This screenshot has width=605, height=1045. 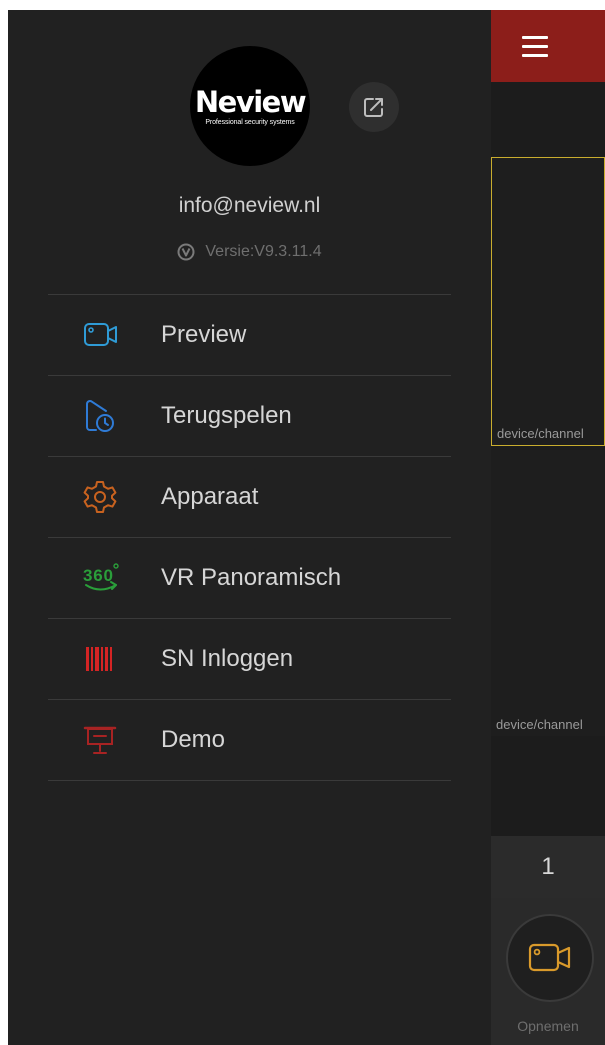 I want to click on hamburger-menu-button, so click(x=548, y=46).